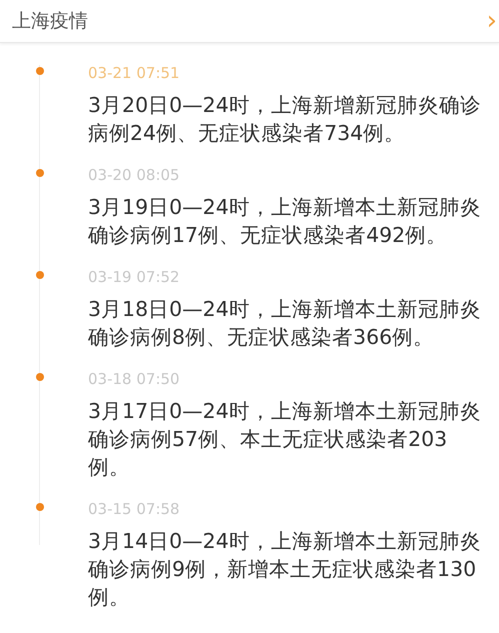  What do you see at coordinates (285, 439) in the screenshot?
I see `news-text: 3月17日0—24时，上海新增本土新冠肺炎确诊病例57例、本土无症状感染者203例。` at bounding box center [285, 439].